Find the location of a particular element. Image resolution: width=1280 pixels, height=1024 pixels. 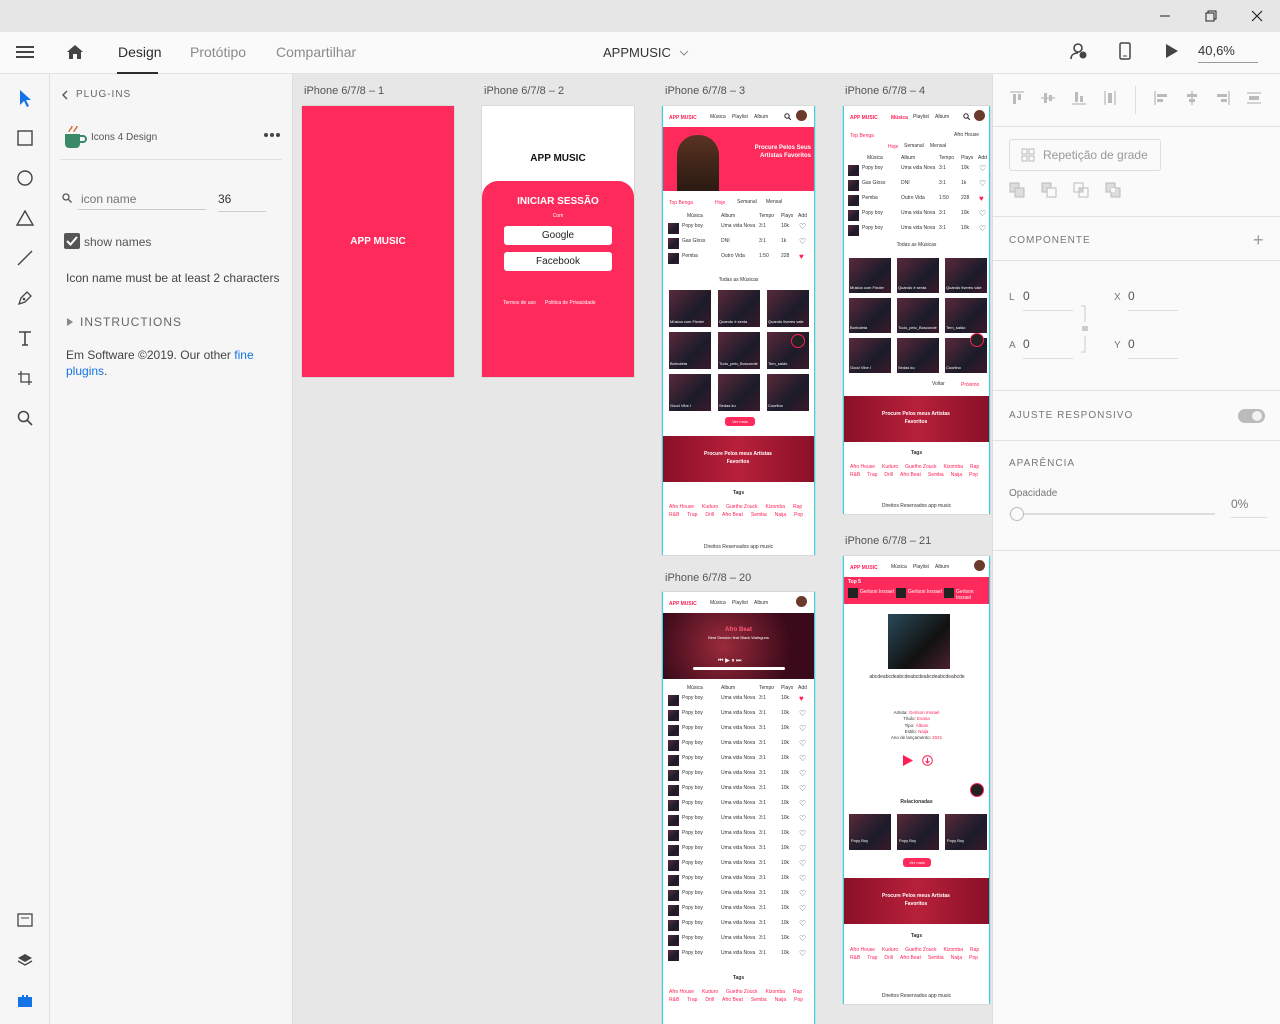

opacity-slider-track is located at coordinates (1112, 514).